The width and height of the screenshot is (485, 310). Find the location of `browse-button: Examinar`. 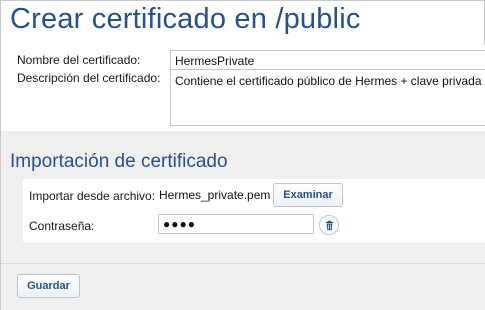

browse-button: Examinar is located at coordinates (308, 195).